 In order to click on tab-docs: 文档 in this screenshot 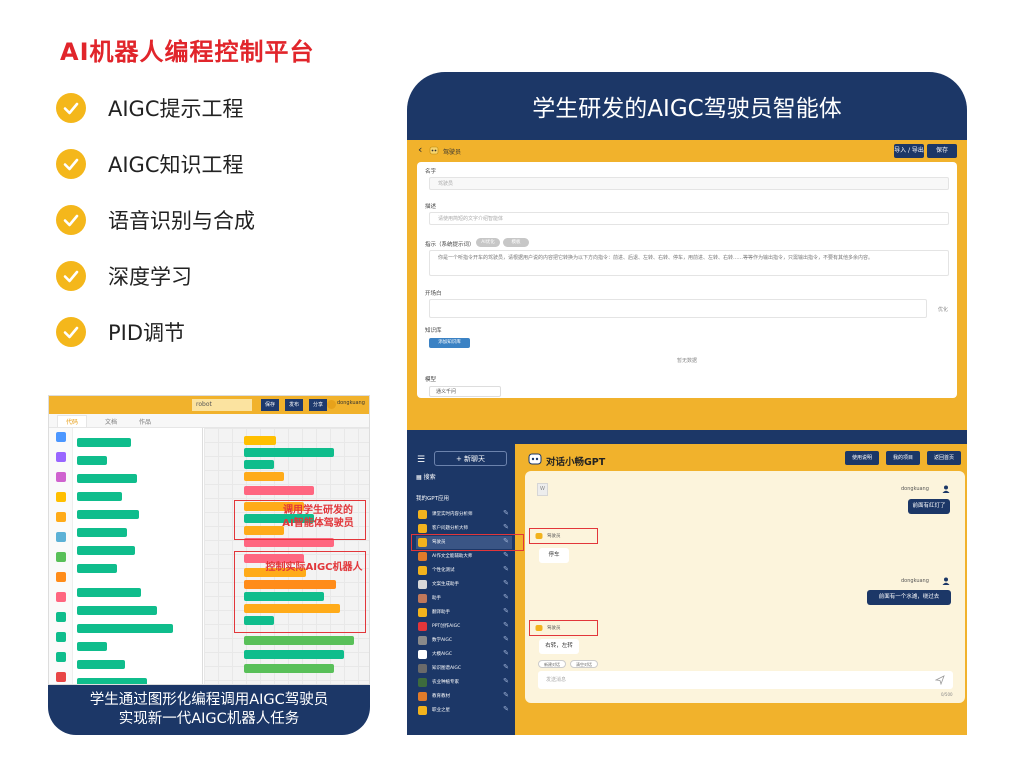, I will do `click(111, 421)`.